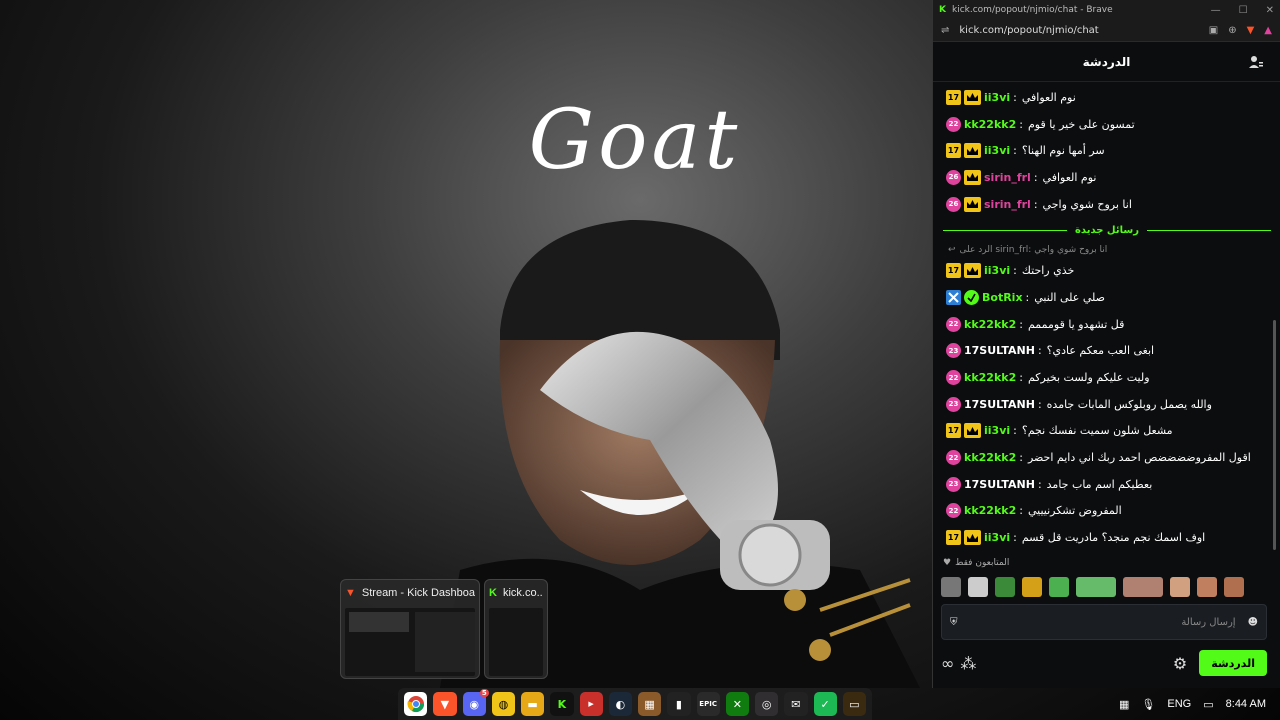 Image resolution: width=1280 pixels, height=720 pixels. Describe the element at coordinates (620, 704) in the screenshot. I see `steam-icon: ◐` at that location.